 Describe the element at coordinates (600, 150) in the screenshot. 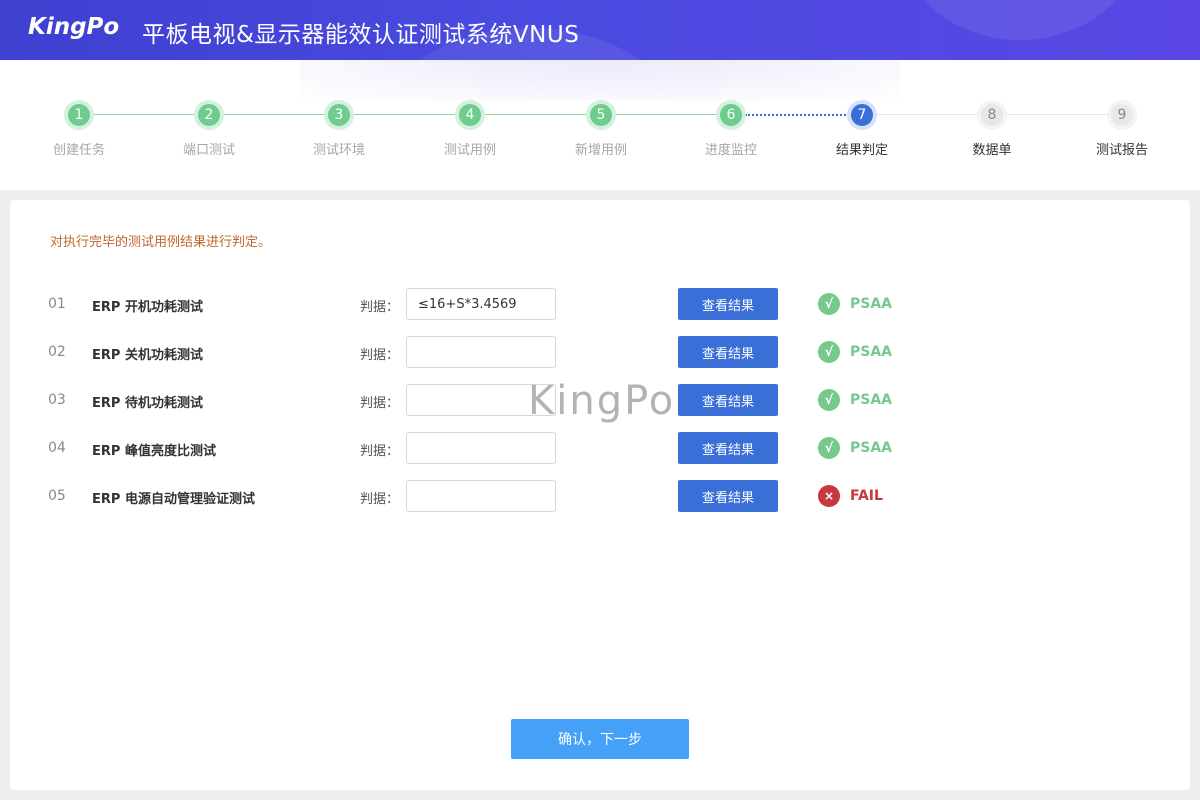

I see `step-label: 新增用例` at that location.